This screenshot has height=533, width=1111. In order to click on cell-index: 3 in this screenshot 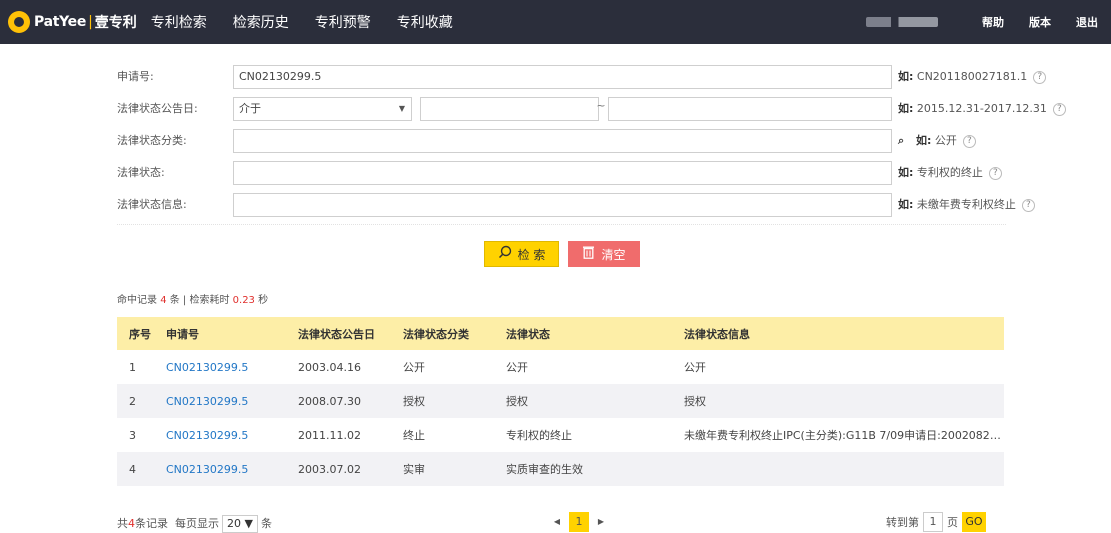, I will do `click(135, 435)`.